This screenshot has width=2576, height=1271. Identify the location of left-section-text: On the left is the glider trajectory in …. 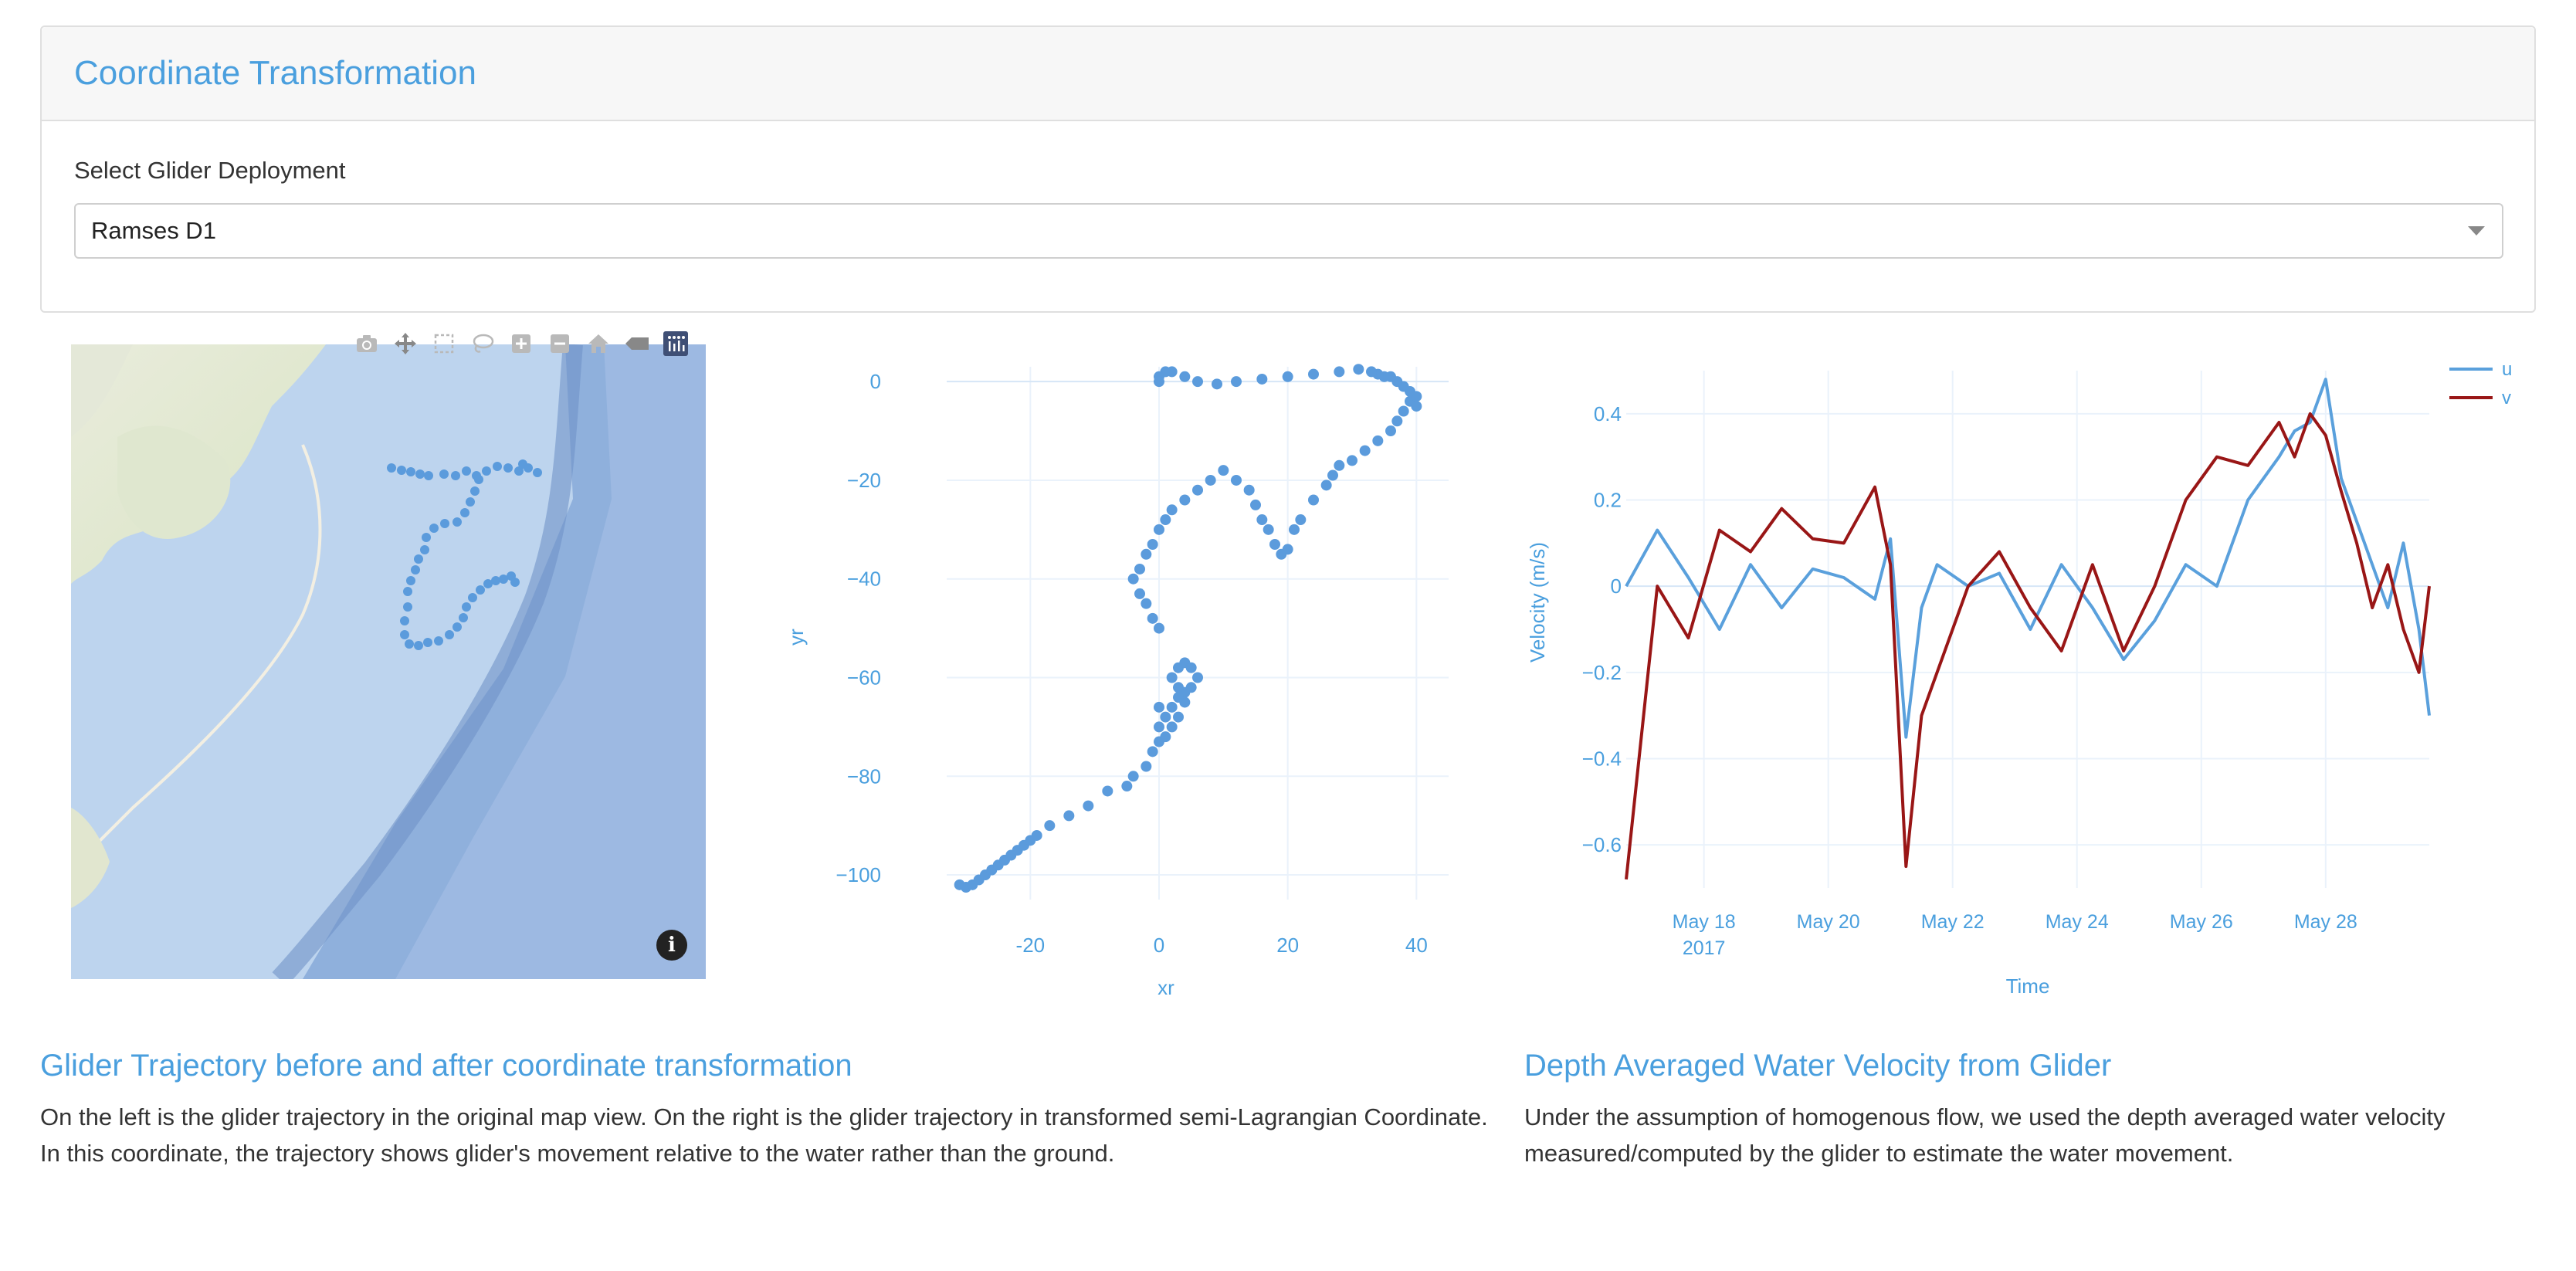
(764, 1135).